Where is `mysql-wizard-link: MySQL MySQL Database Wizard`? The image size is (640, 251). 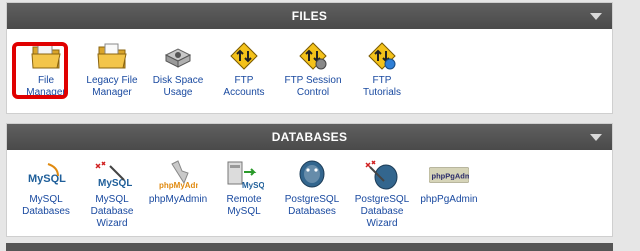
mysql-wizard-link: MySQL MySQL Database Wizard is located at coordinates (112, 194).